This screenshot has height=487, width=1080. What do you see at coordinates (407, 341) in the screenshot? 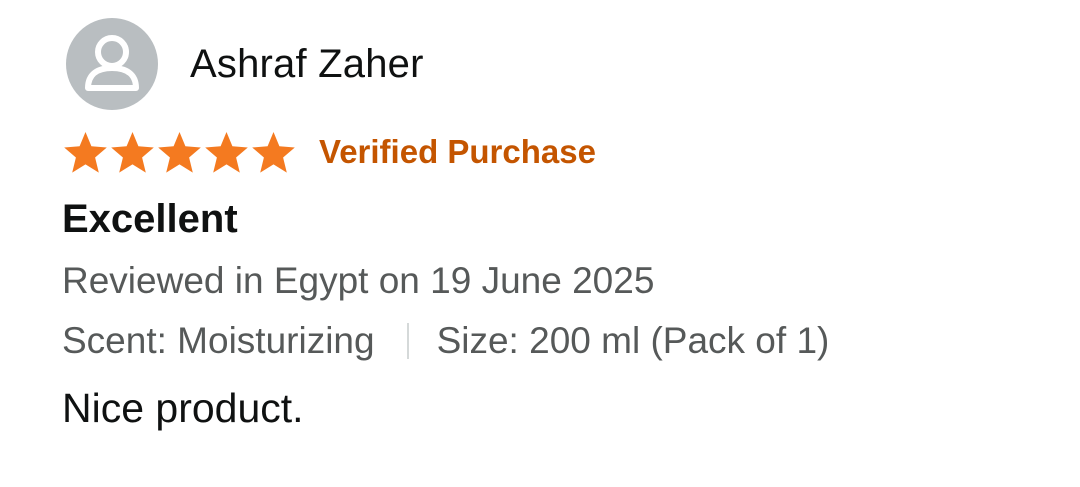
I see `variant-divider` at bounding box center [407, 341].